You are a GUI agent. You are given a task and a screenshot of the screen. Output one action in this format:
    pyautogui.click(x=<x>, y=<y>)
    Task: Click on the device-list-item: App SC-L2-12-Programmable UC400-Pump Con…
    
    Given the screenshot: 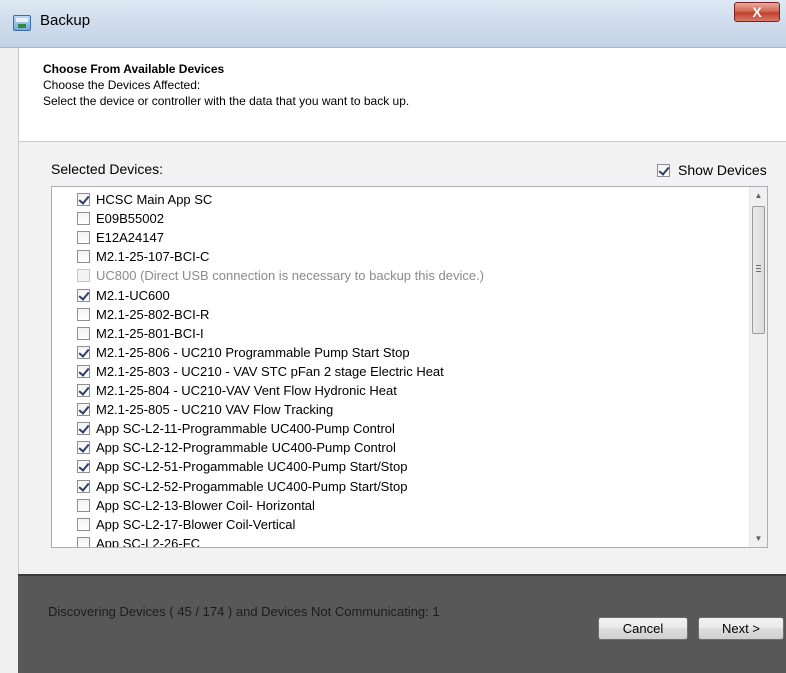 What is the action you would take?
    pyautogui.click(x=236, y=447)
    